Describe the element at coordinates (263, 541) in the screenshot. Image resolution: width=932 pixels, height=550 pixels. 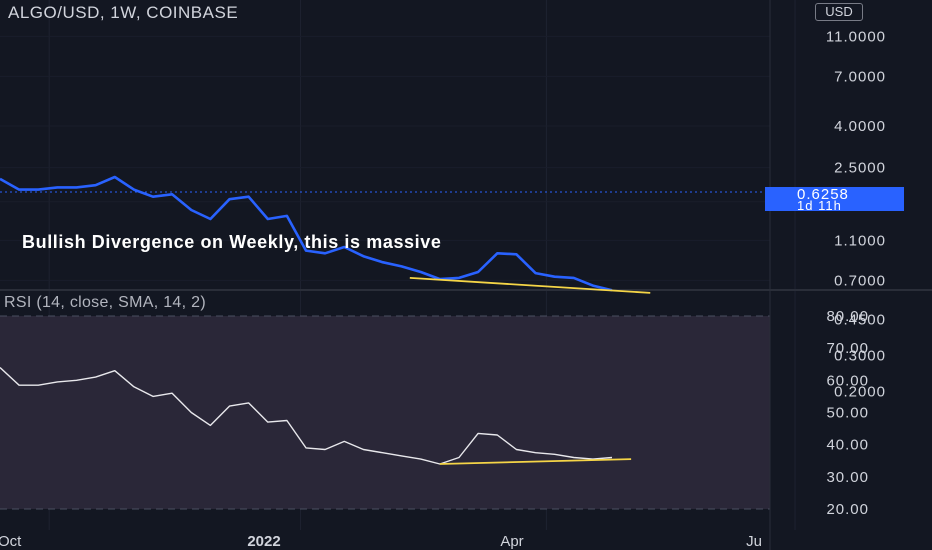
I see `time-axis-tick-label: 2022` at that location.